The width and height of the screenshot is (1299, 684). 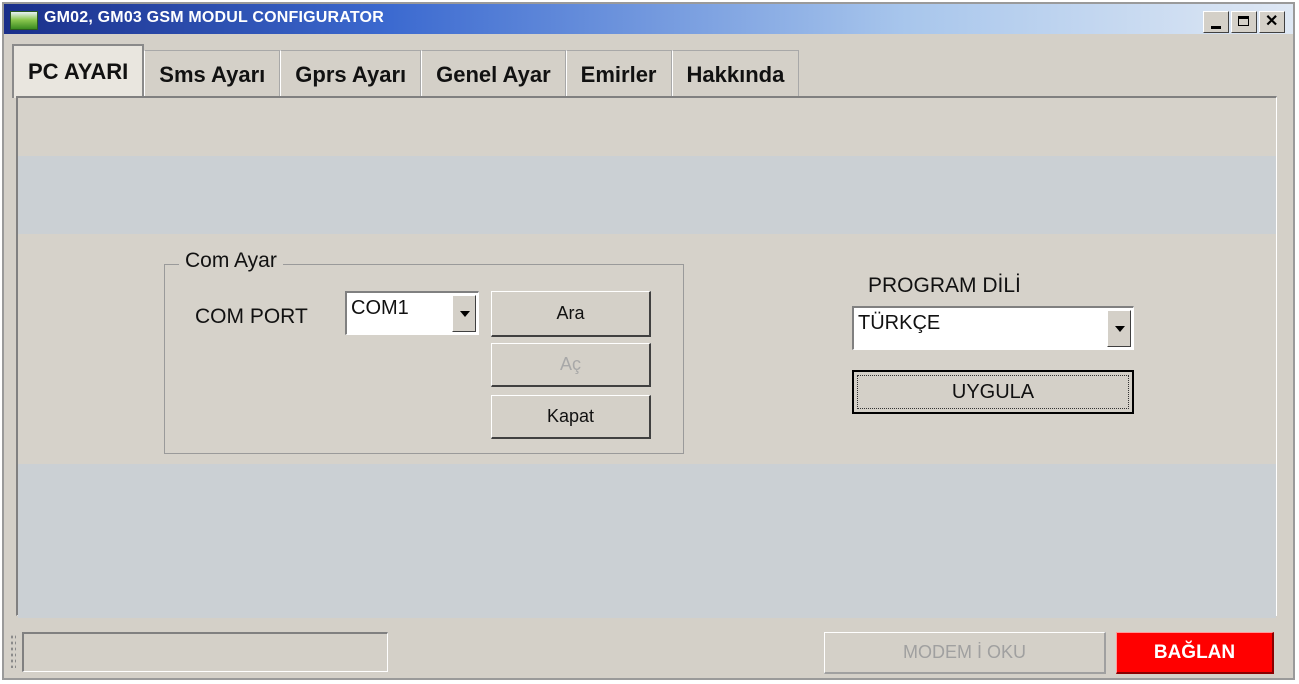 I want to click on com-settings-group: Com Ayar COM PORT COM1 Ara Aç Kapat, so click(x=424, y=351).